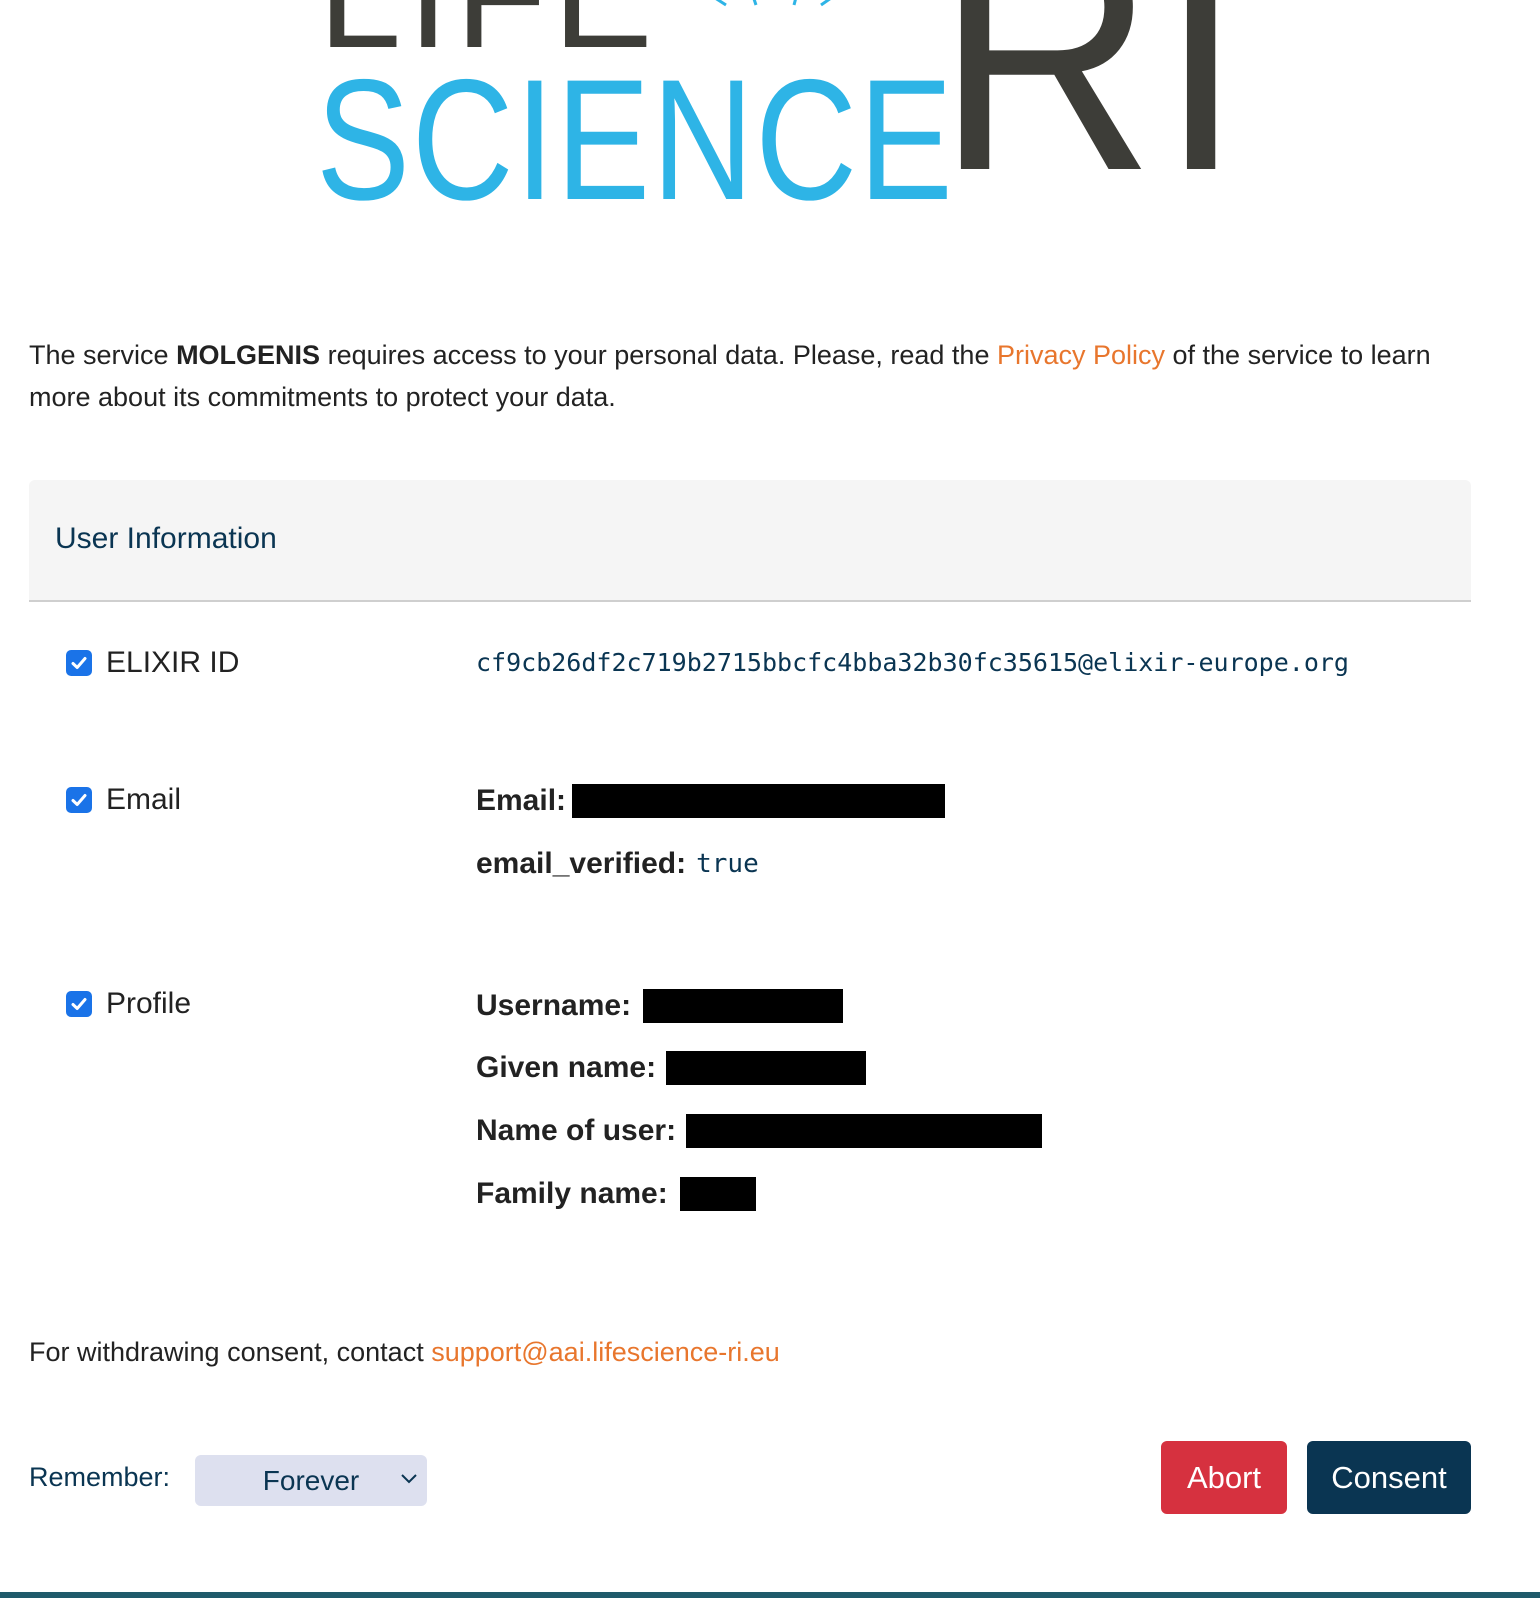 This screenshot has width=1540, height=1598. I want to click on redacted-username, so click(743, 1006).